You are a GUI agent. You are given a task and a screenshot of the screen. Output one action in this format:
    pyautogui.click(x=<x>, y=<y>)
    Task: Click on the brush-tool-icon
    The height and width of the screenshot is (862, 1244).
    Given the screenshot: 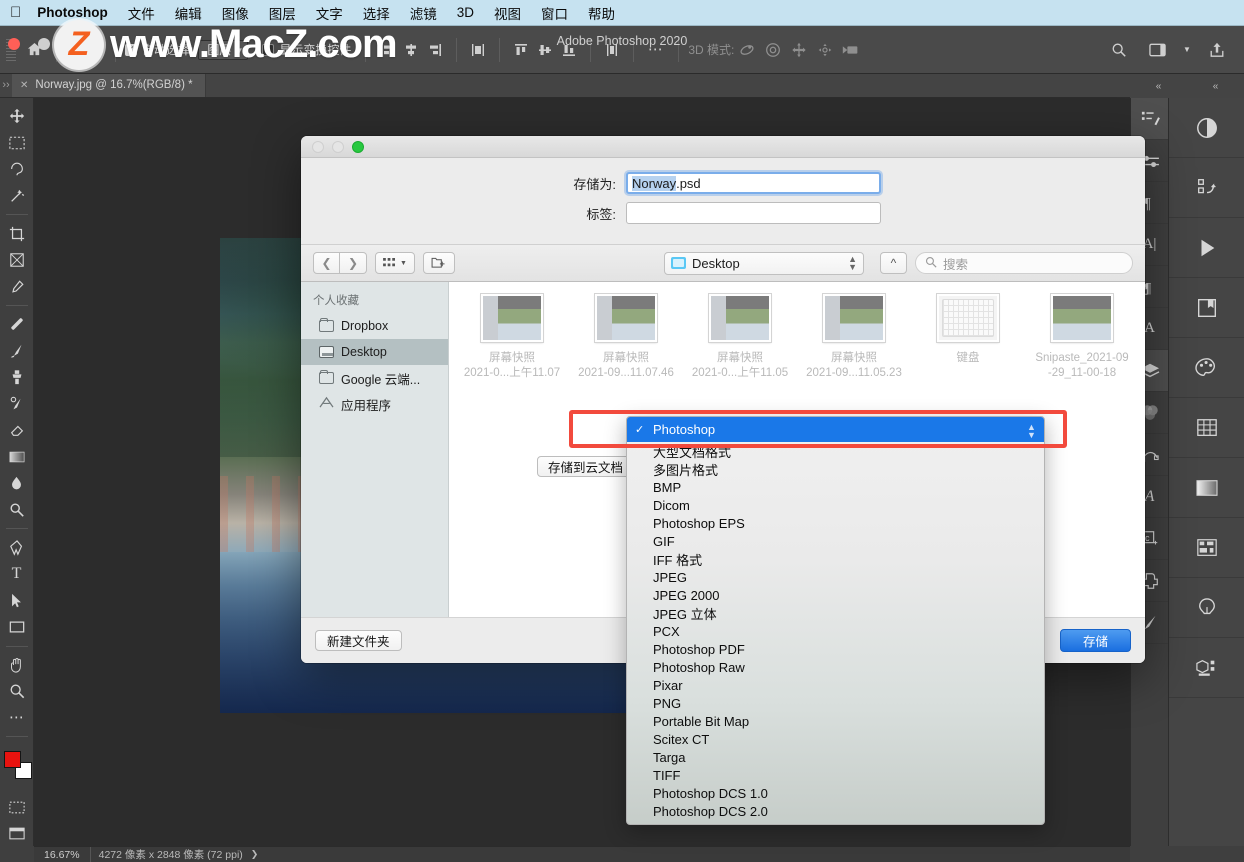 What is the action you would take?
    pyautogui.click(x=17, y=350)
    